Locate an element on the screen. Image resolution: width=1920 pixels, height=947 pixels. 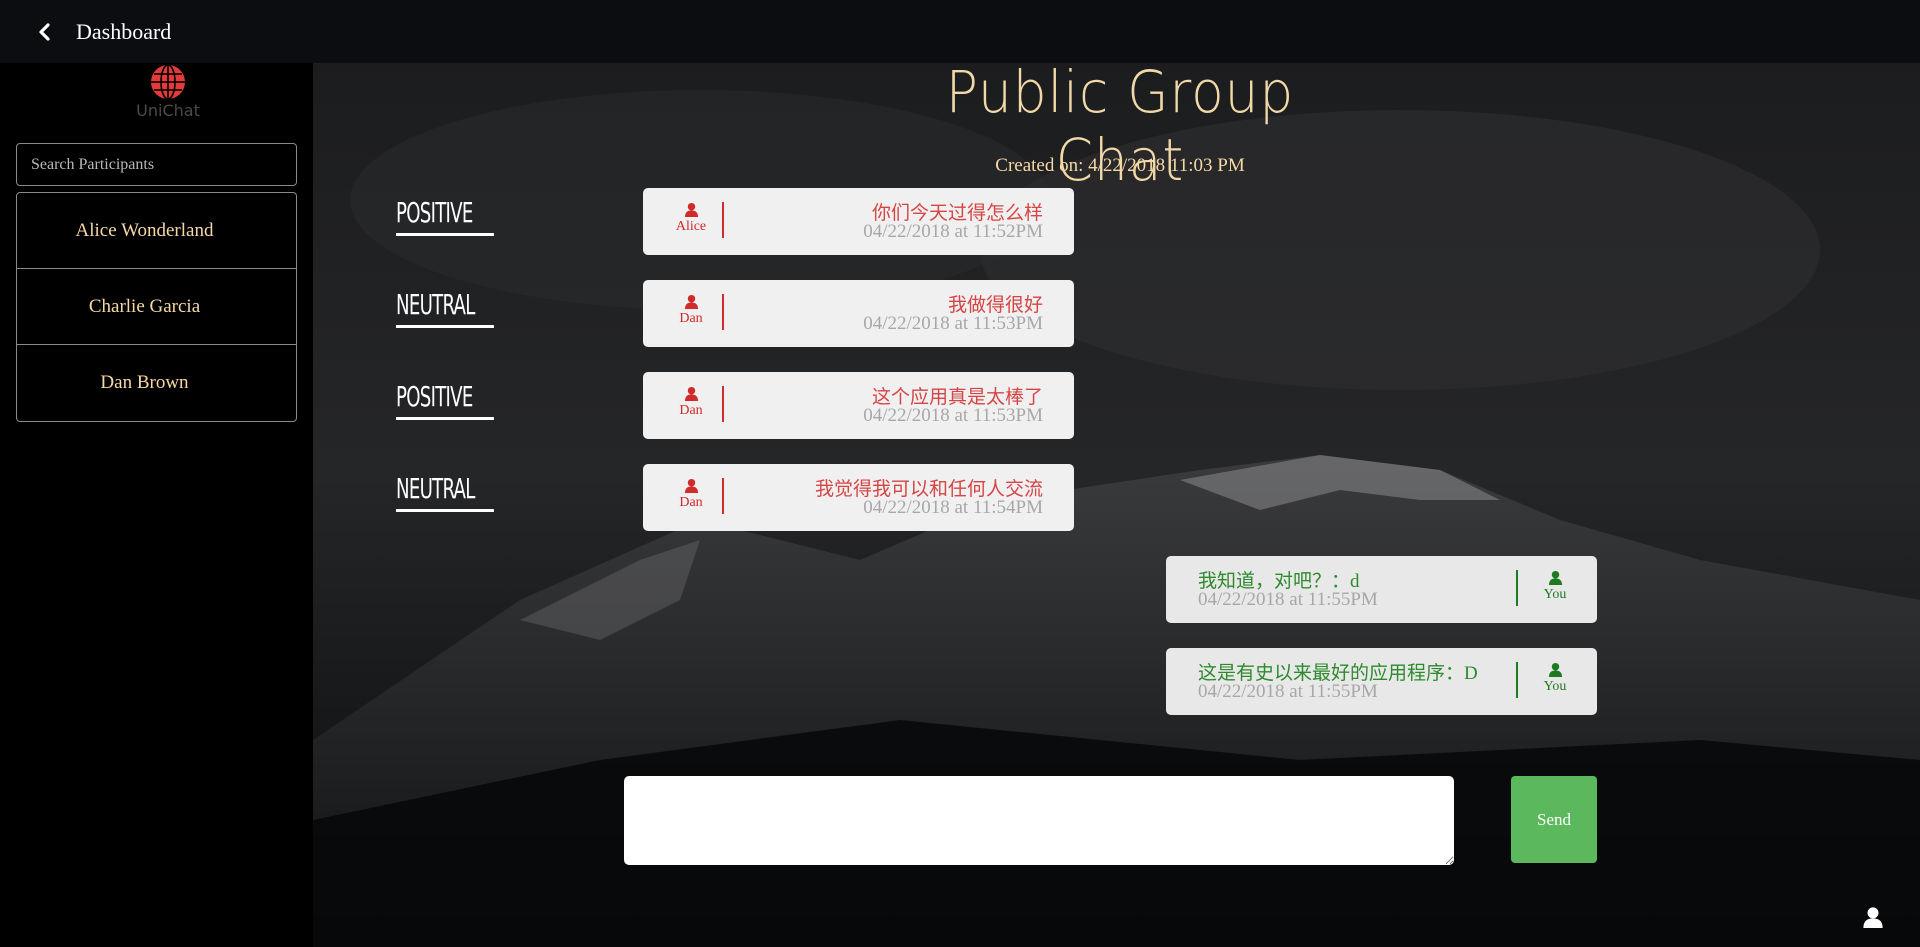
message-input is located at coordinates (1039, 820).